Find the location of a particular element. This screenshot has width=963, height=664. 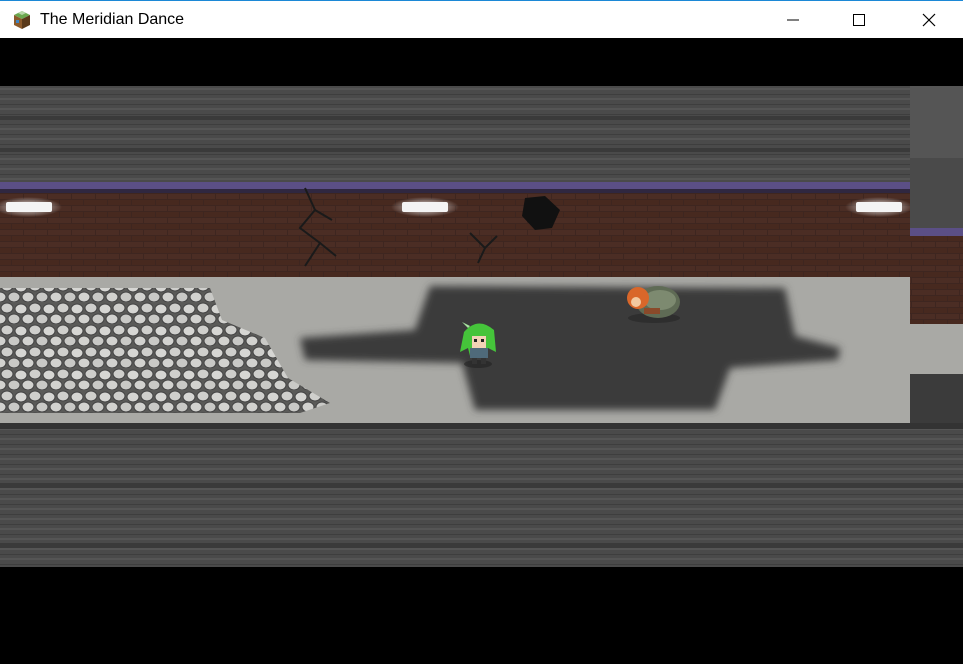

minimize-icon is located at coordinates (793, 19).